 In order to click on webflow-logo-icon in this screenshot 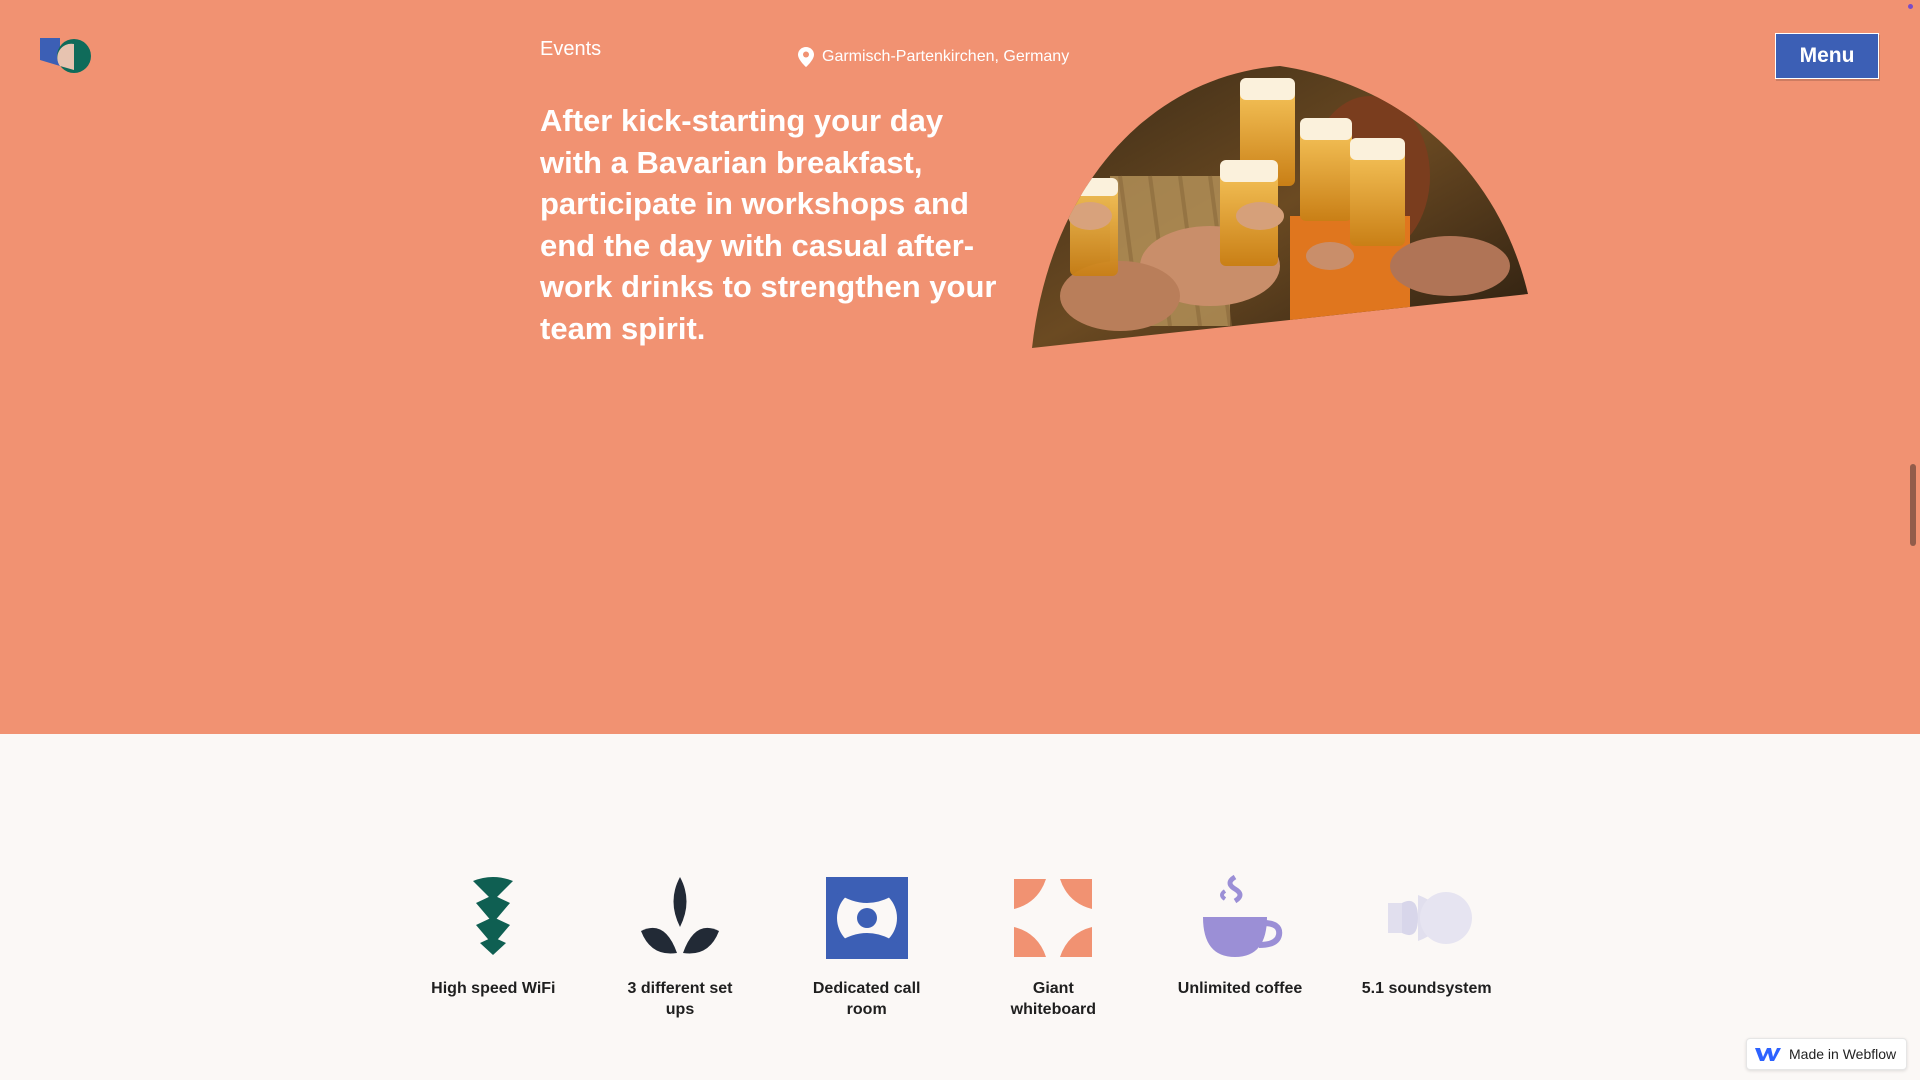, I will do `click(1768, 1054)`.